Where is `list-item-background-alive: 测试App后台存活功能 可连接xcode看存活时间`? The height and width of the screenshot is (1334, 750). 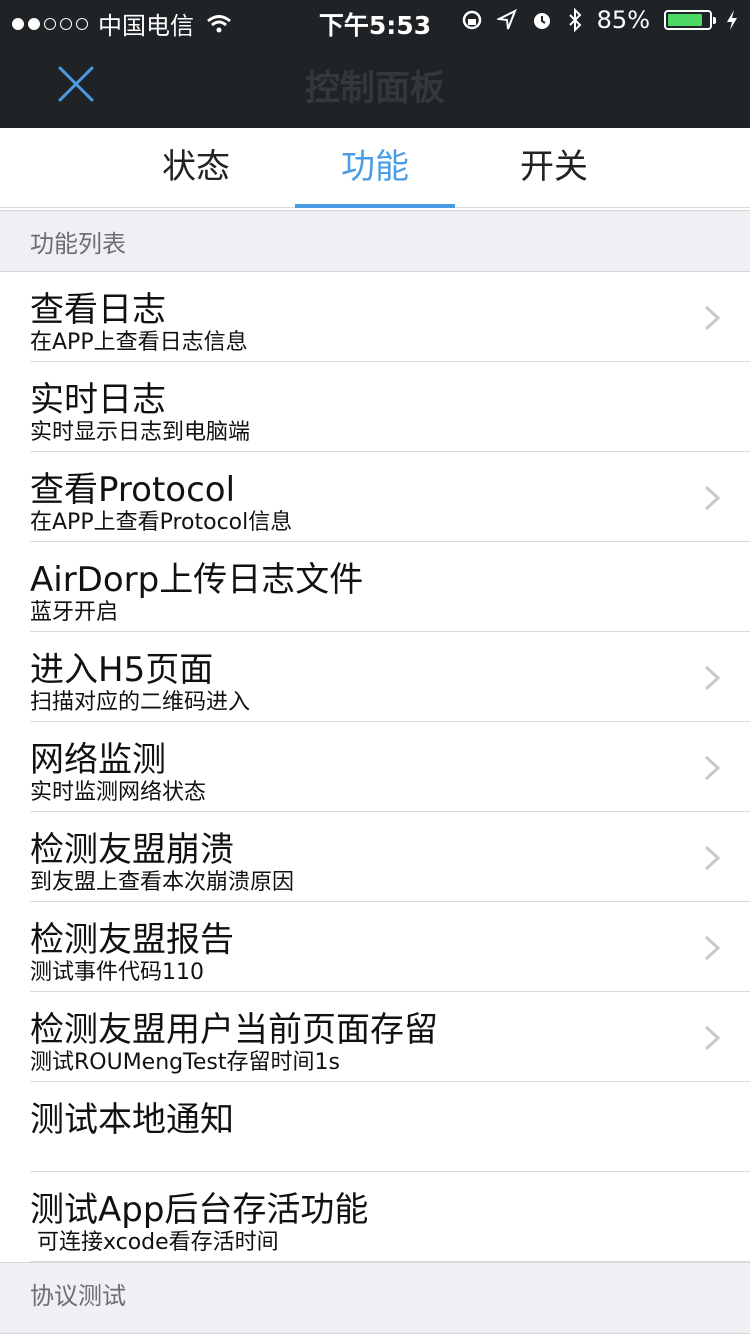 list-item-background-alive: 测试App后台存活功能 可连接xcode看存活时间 is located at coordinates (375, 1217).